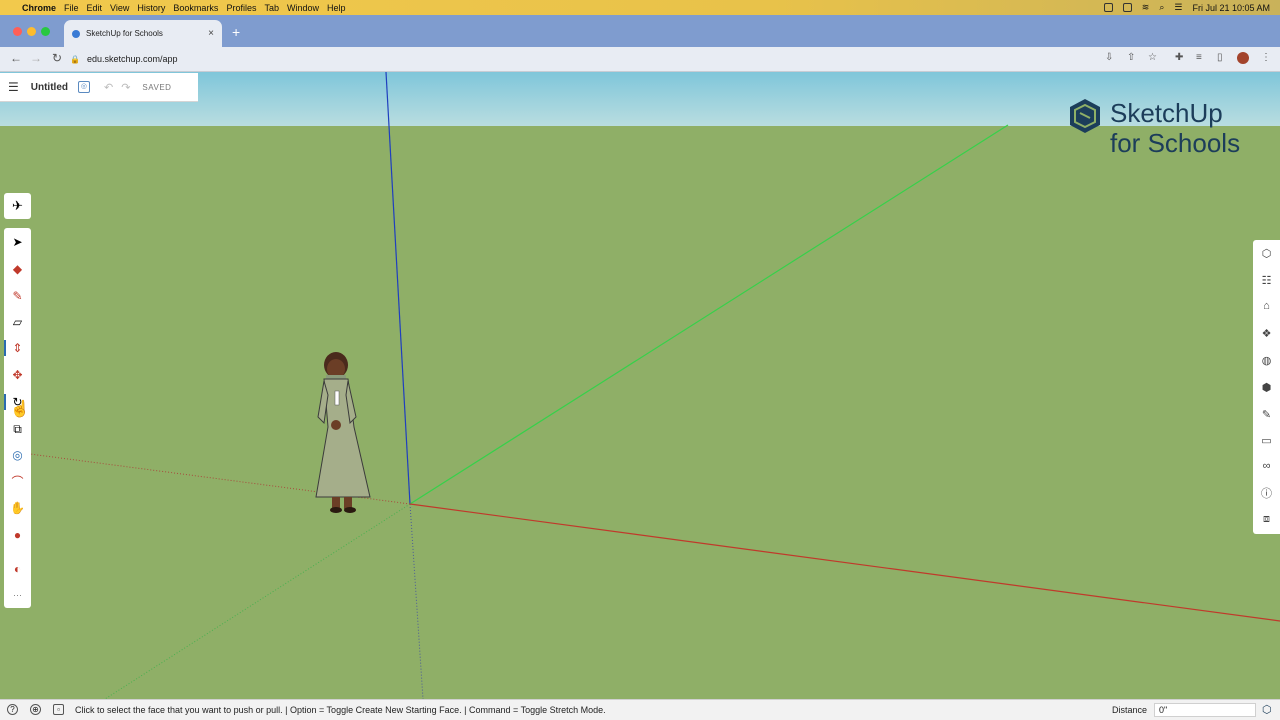  Describe the element at coordinates (45, 31) in the screenshot. I see `maximize-window-button` at that location.